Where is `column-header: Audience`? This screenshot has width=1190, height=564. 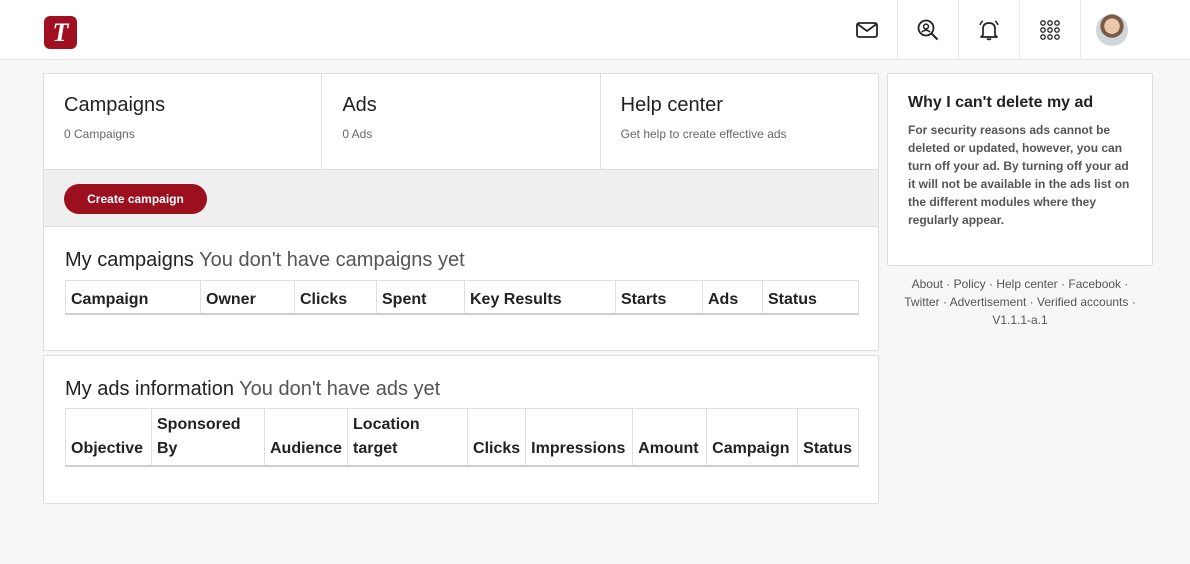 column-header: Audience is located at coordinates (306, 437).